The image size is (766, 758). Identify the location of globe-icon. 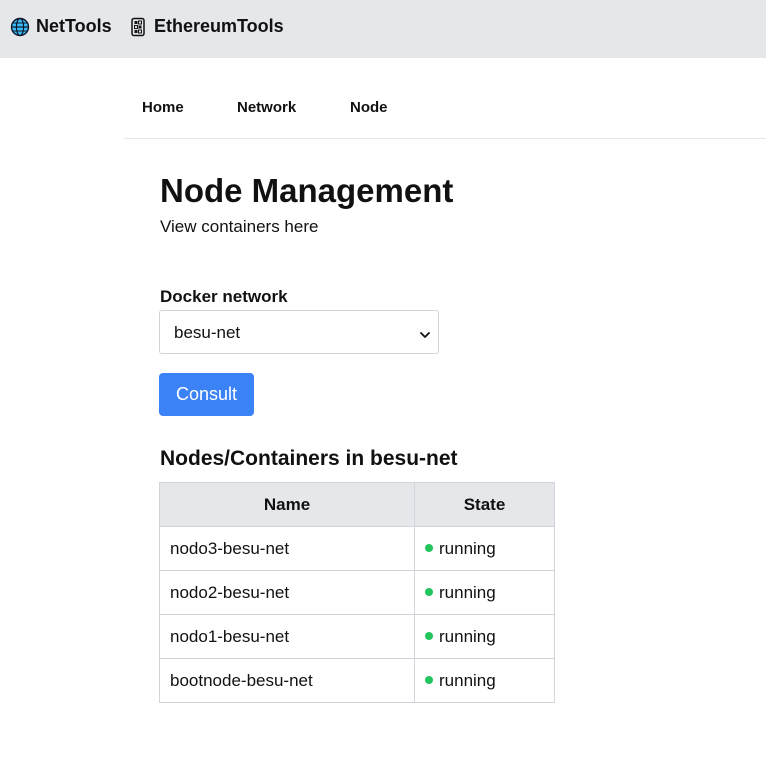
(20, 27).